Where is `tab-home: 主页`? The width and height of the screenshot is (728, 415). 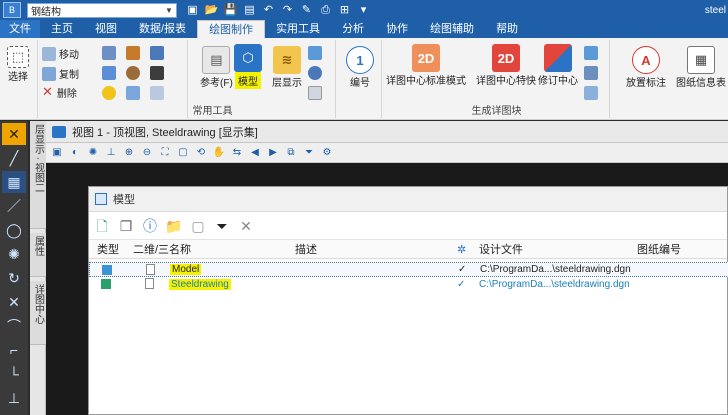
tab-home: 主页 is located at coordinates (62, 29).